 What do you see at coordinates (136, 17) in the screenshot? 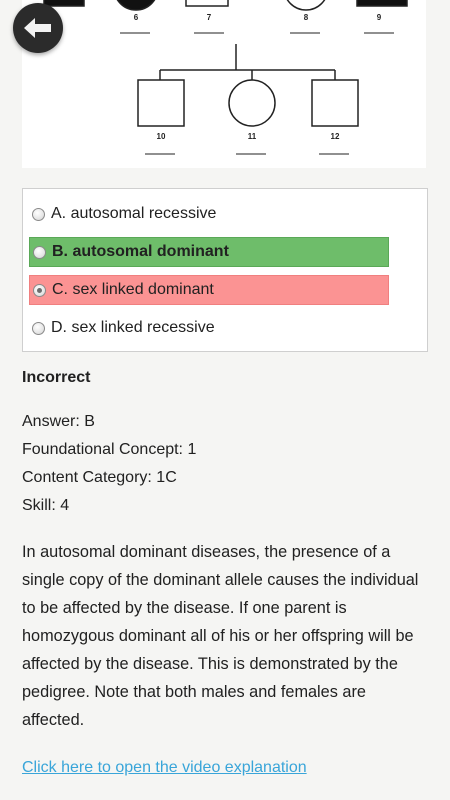
I see `label-6: 6` at bounding box center [136, 17].